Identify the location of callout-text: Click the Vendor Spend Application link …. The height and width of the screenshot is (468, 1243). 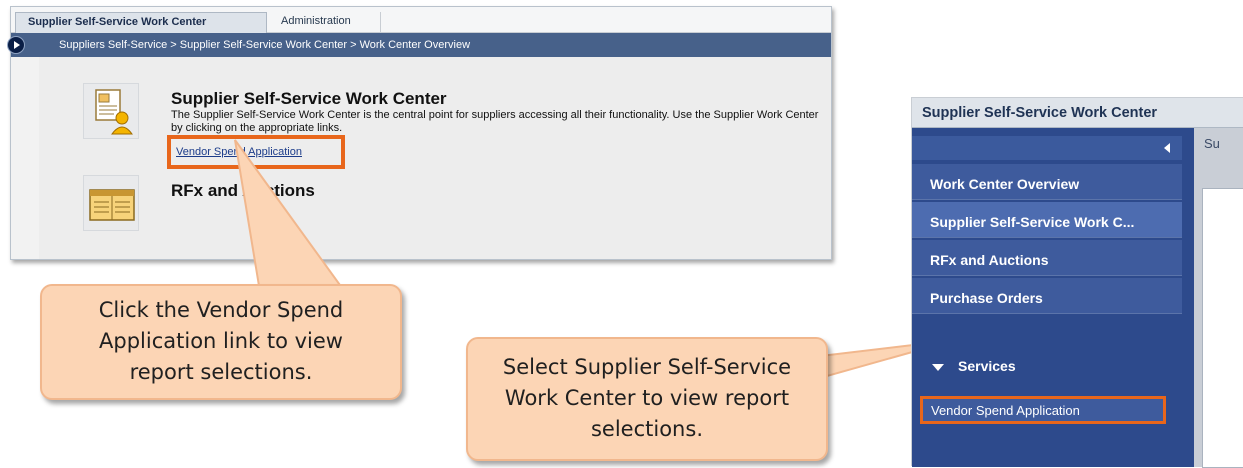
(221, 341).